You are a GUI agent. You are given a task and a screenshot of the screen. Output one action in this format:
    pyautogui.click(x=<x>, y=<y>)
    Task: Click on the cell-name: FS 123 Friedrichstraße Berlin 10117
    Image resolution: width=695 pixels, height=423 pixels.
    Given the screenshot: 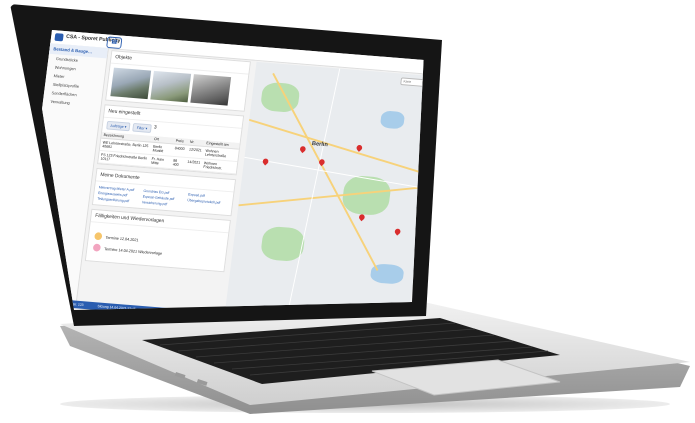 What is the action you would take?
    pyautogui.click(x=124, y=158)
    